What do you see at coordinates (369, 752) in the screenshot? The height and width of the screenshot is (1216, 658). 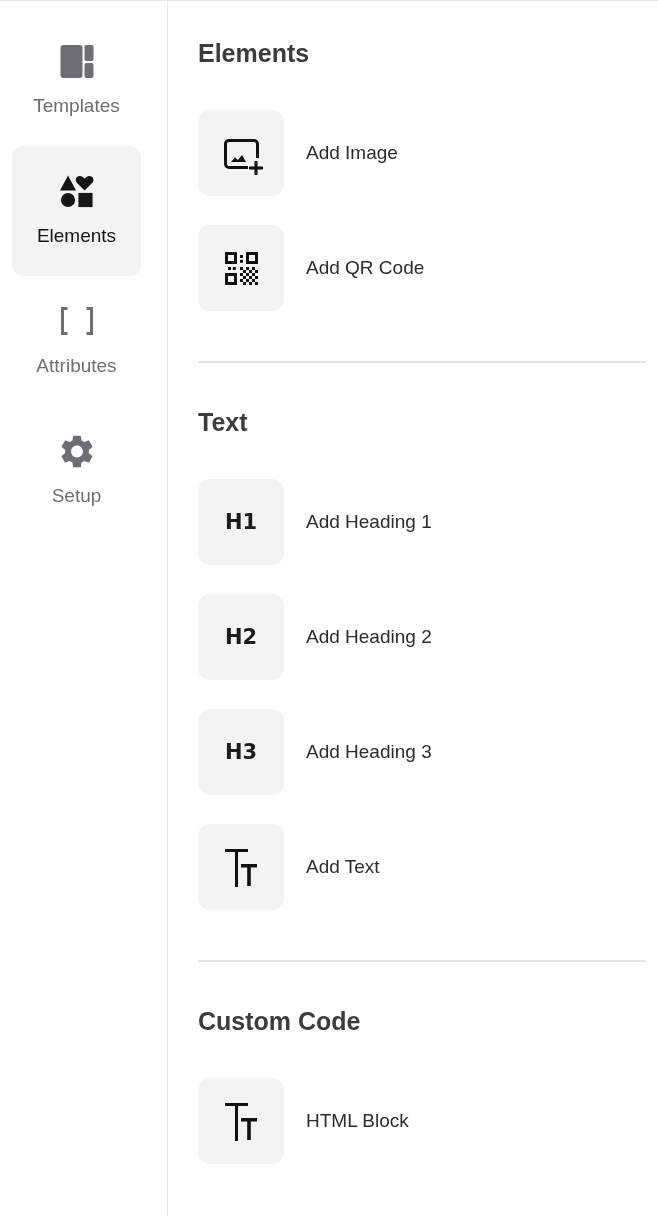 I see `element-label: Add Heading 3` at bounding box center [369, 752].